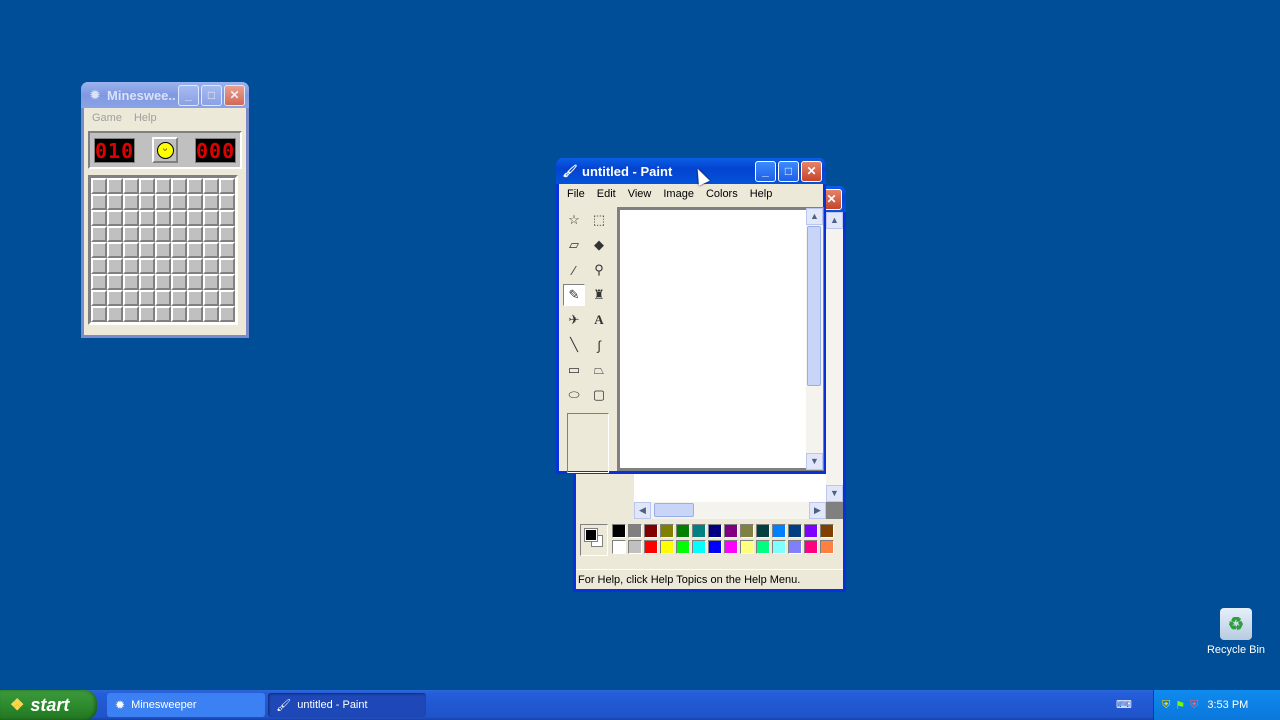 This screenshot has width=1280, height=720. I want to click on new-game-smiley-button: ᵕ, so click(165, 150).